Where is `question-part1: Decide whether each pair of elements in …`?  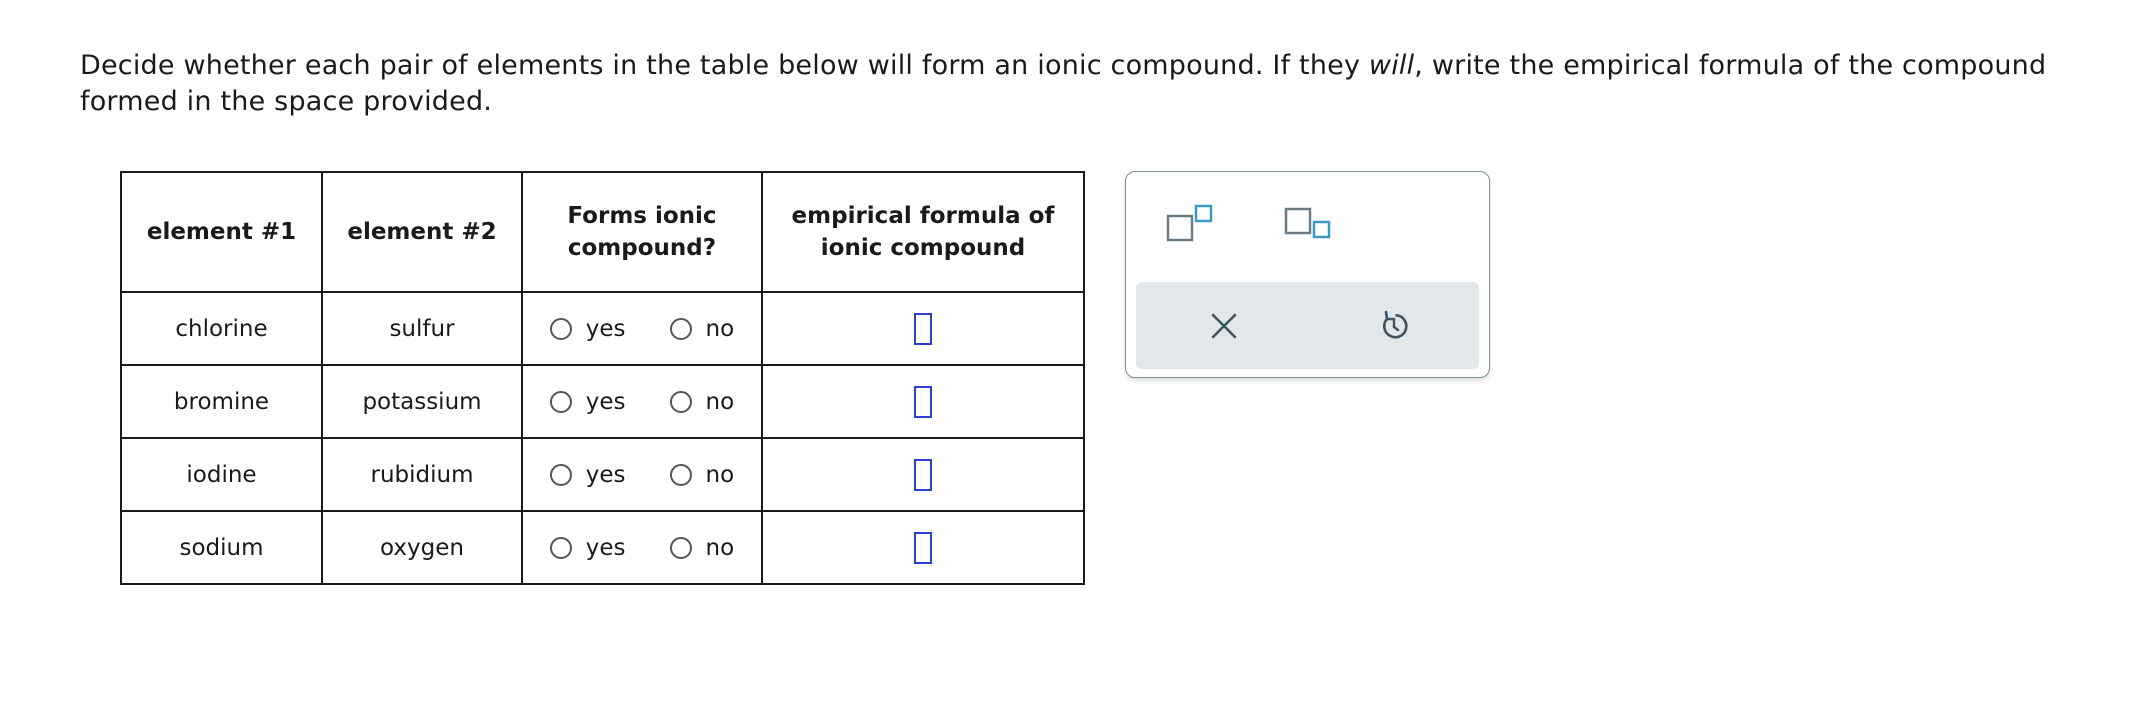
question-part1: Decide whether each pair of elements in … is located at coordinates (724, 65).